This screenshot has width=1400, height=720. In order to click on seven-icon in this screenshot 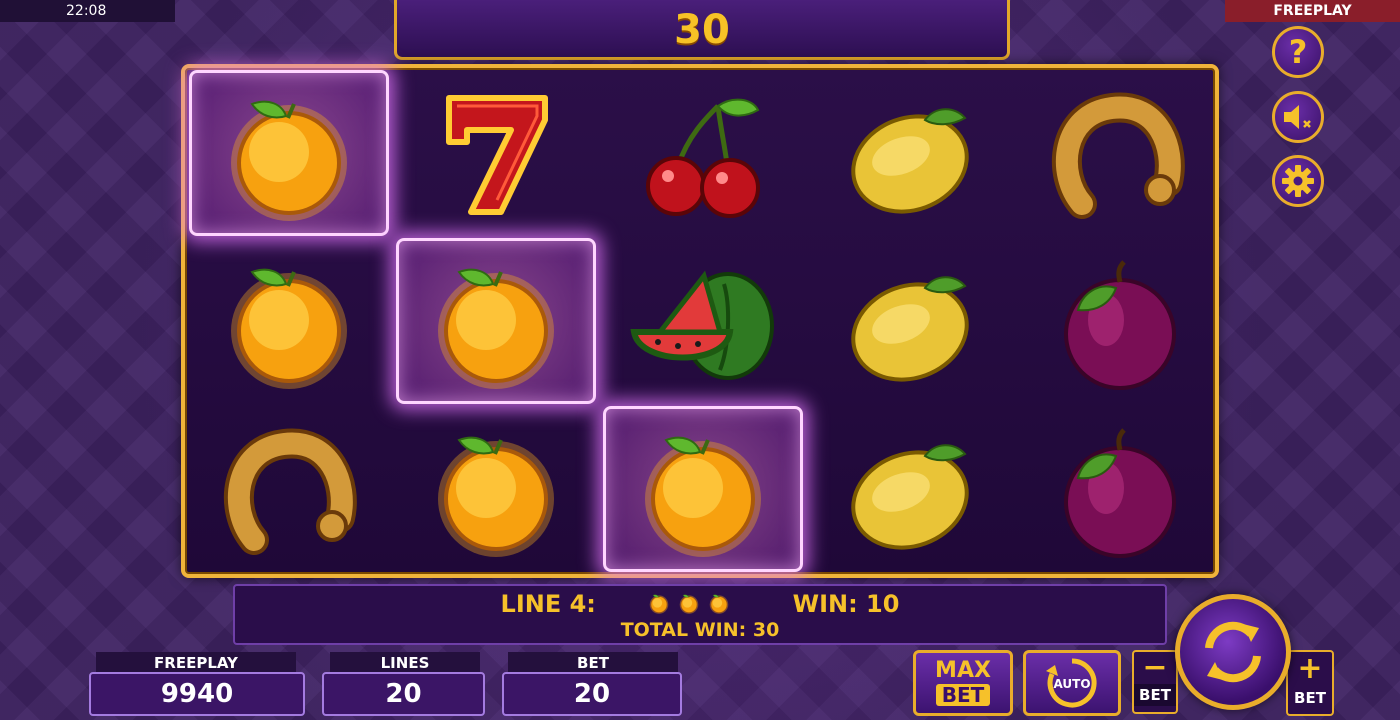, I will do `click(497, 155)`.